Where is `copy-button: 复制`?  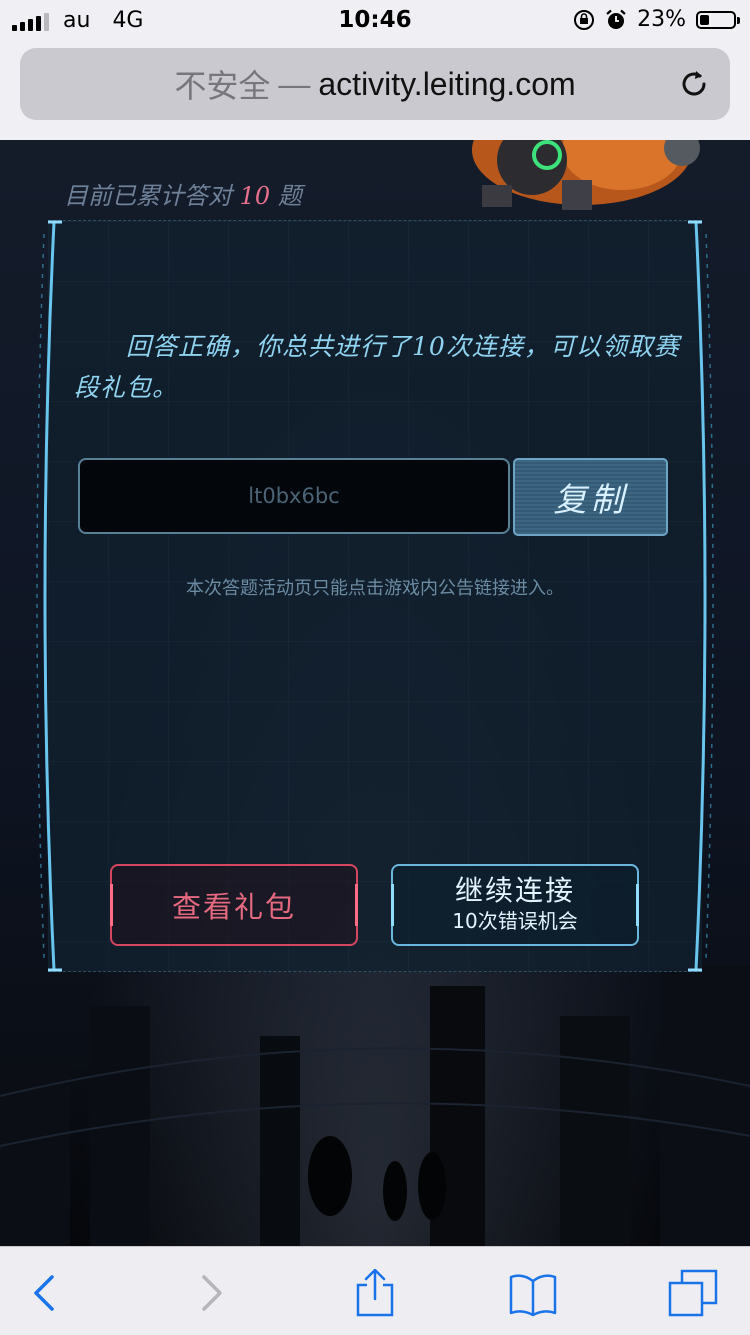
copy-button: 复制 is located at coordinates (590, 497).